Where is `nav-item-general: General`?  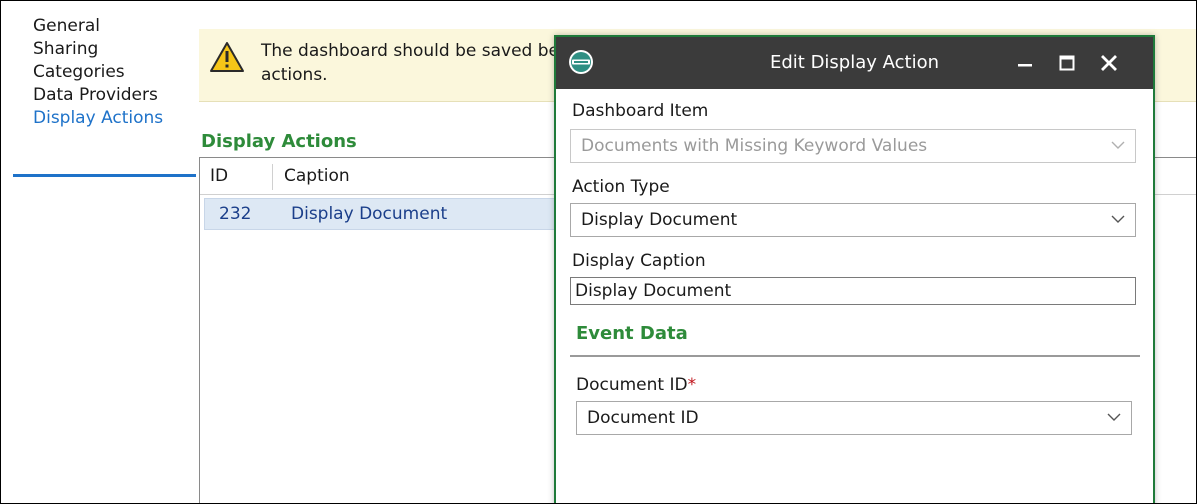
nav-item-general: General is located at coordinates (106, 26).